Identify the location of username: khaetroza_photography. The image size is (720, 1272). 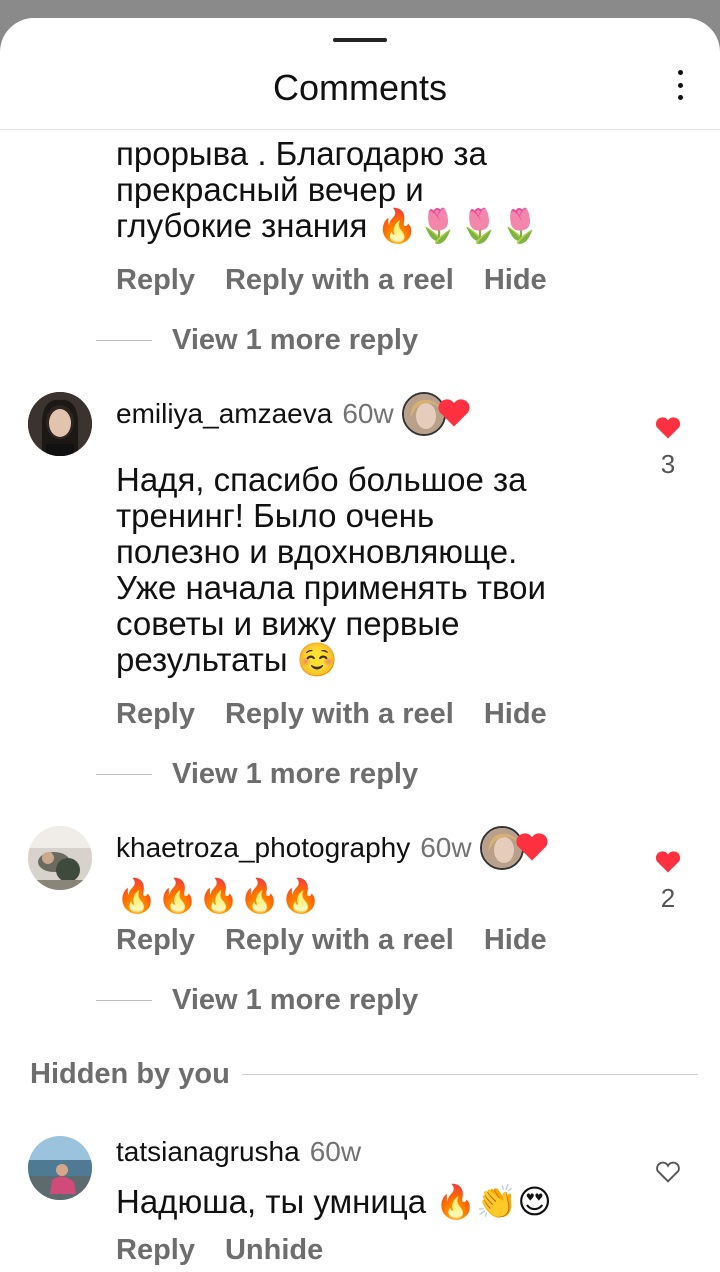
(263, 848).